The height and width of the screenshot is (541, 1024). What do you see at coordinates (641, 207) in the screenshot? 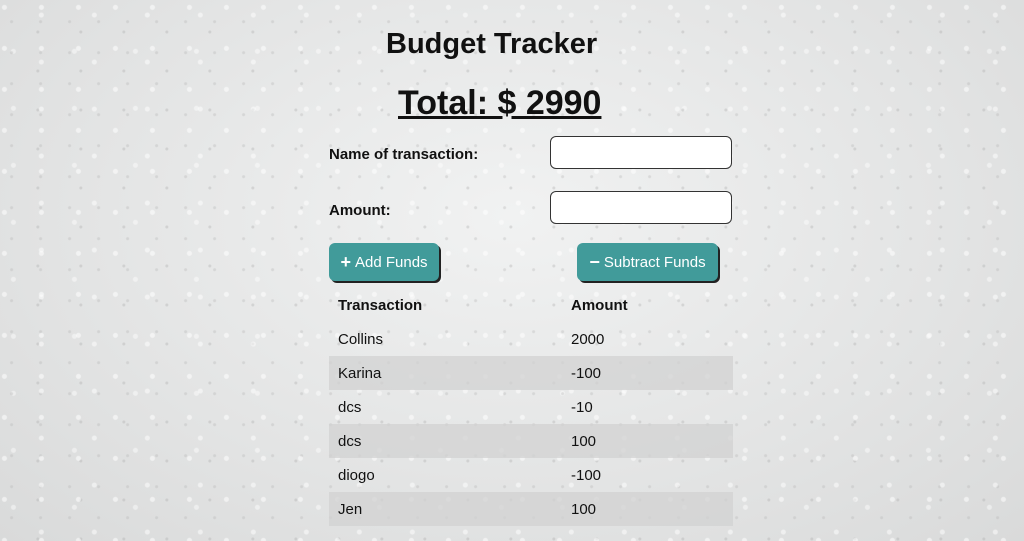
I see `amount-input` at bounding box center [641, 207].